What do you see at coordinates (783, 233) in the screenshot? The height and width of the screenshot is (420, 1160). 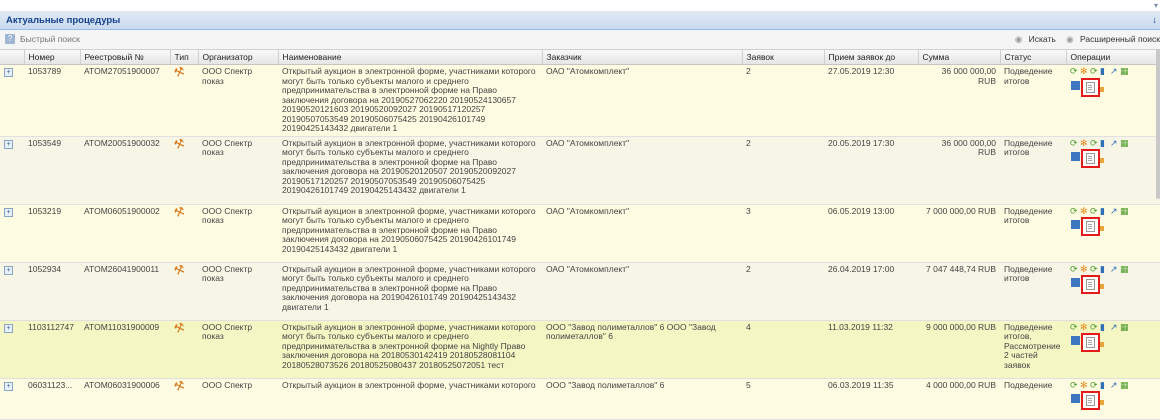 I see `cell-bids: 3` at bounding box center [783, 233].